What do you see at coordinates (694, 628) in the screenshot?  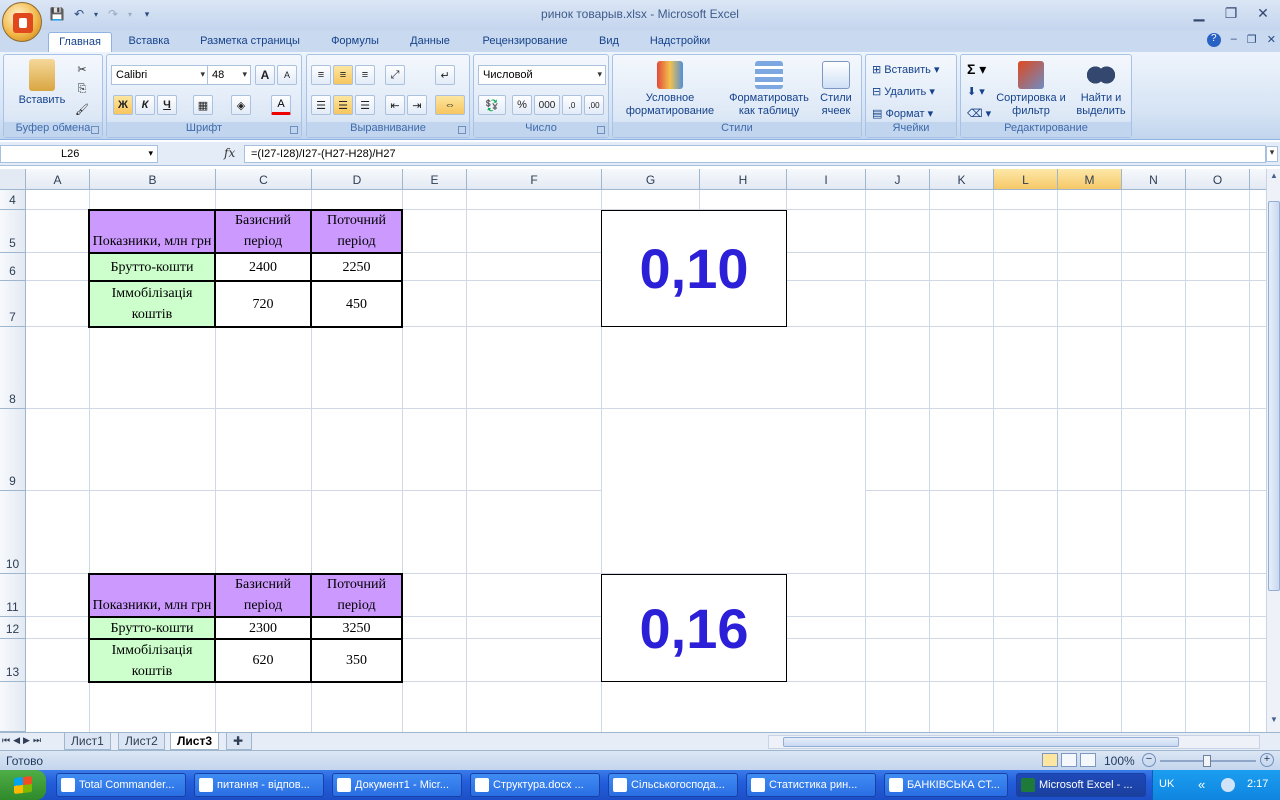 I see `result-value-2: 0,16` at bounding box center [694, 628].